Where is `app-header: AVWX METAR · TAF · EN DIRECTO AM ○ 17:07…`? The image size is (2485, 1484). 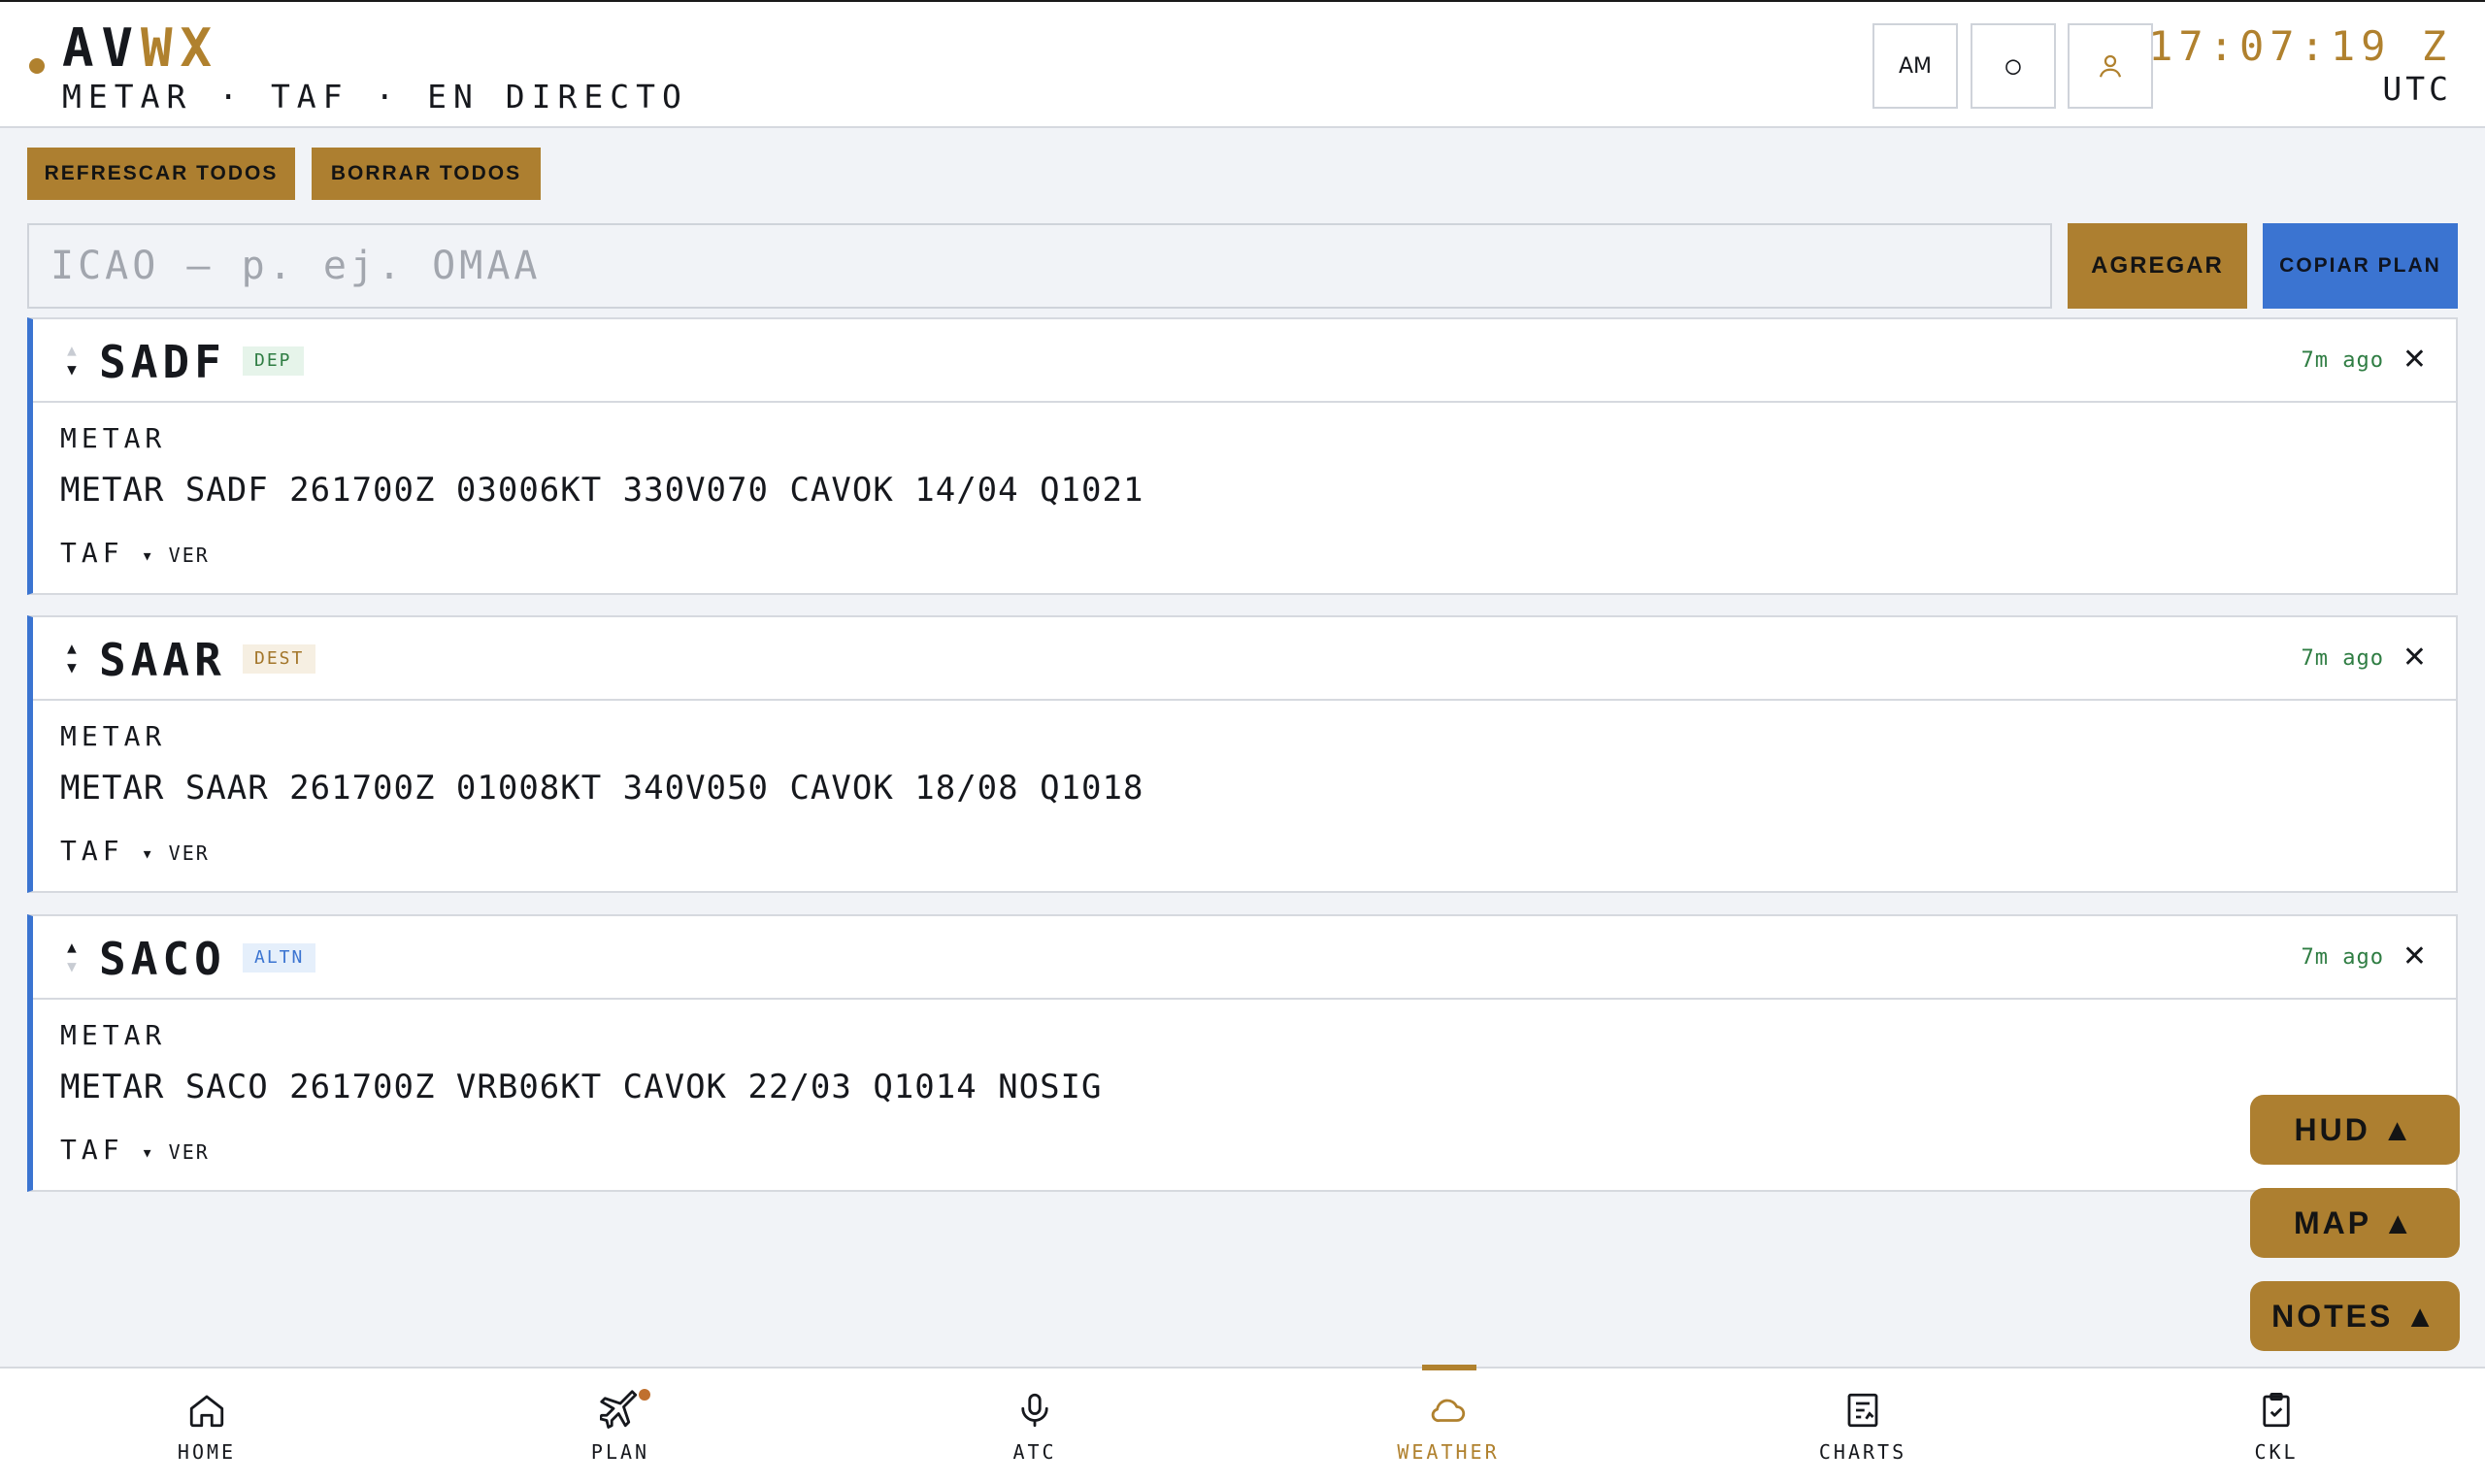 app-header: AVWX METAR · TAF · EN DIRECTO AM ○ 17:07… is located at coordinates (1242, 64).